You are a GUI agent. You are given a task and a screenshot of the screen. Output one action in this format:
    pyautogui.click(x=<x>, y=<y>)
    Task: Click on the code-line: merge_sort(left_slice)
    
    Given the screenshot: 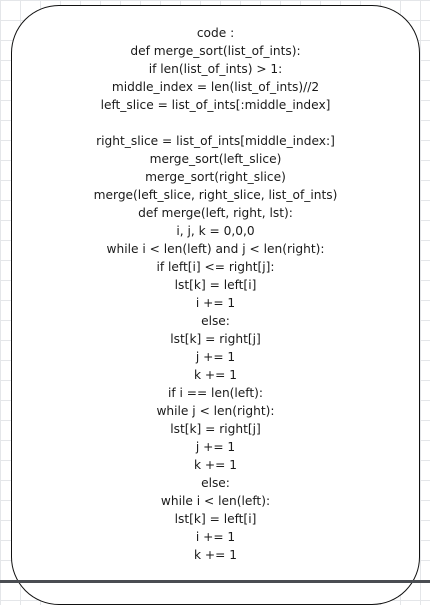 What is the action you would take?
    pyautogui.click(x=215, y=159)
    